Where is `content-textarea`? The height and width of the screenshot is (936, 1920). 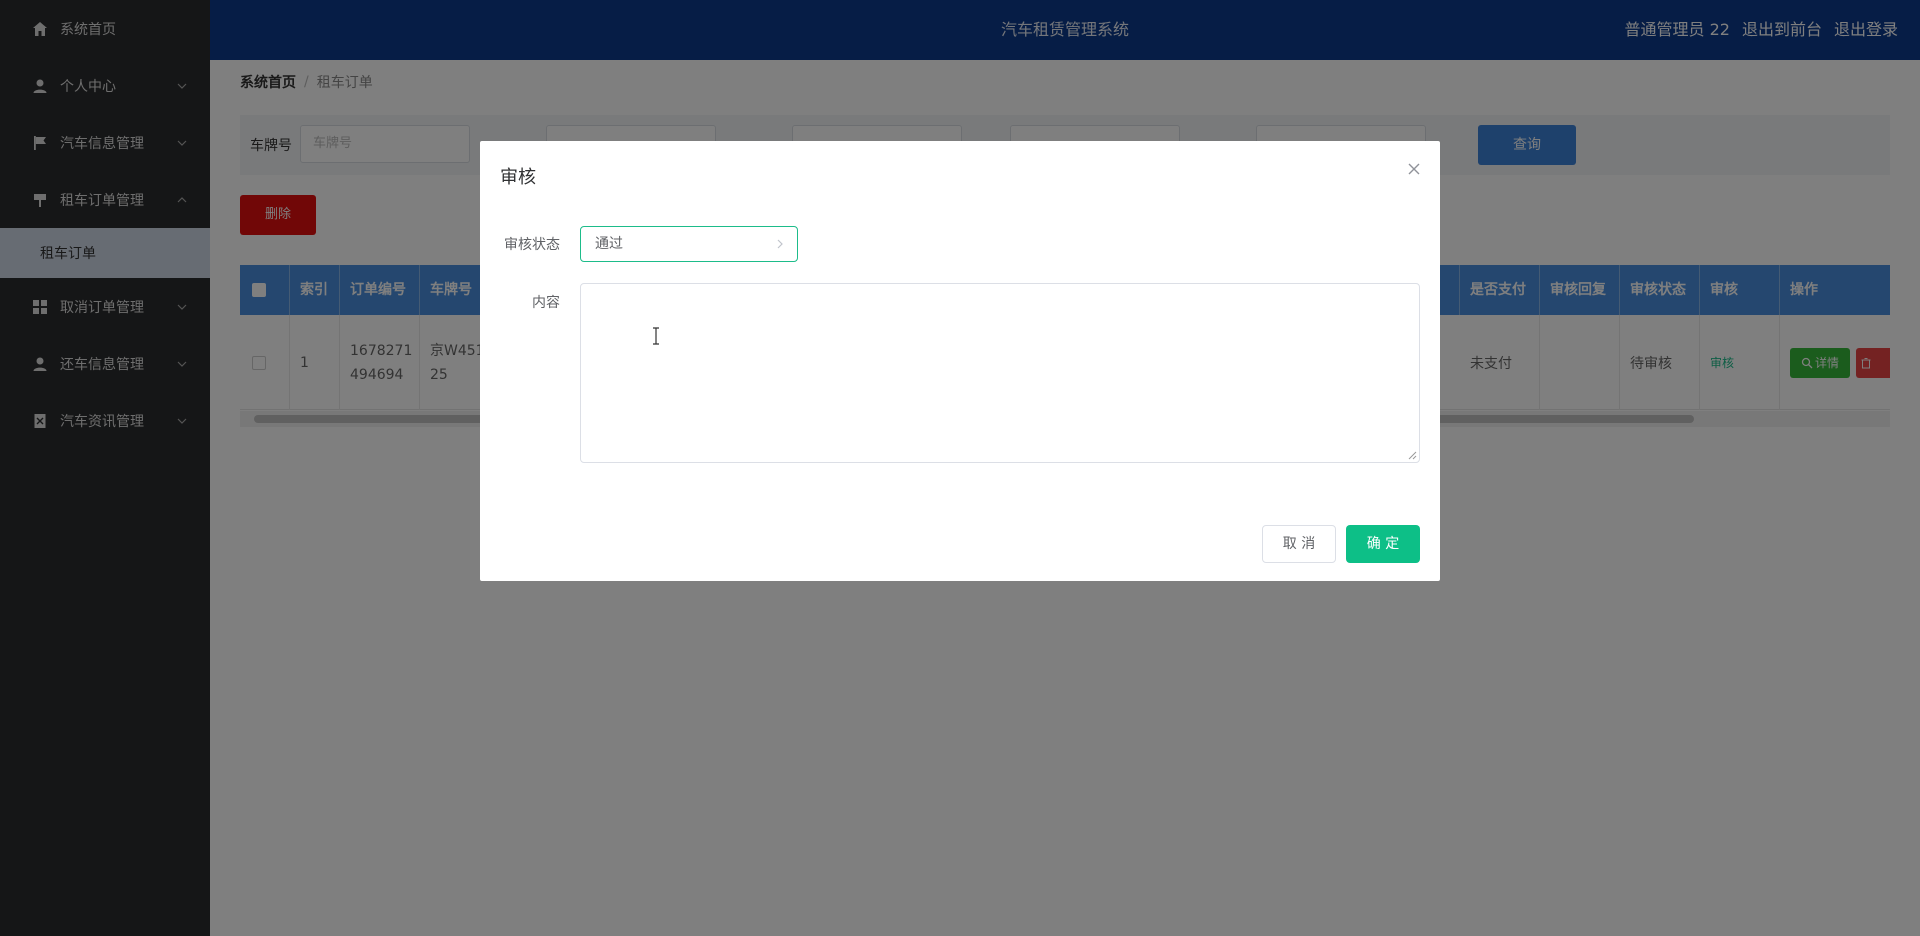
content-textarea is located at coordinates (1000, 373).